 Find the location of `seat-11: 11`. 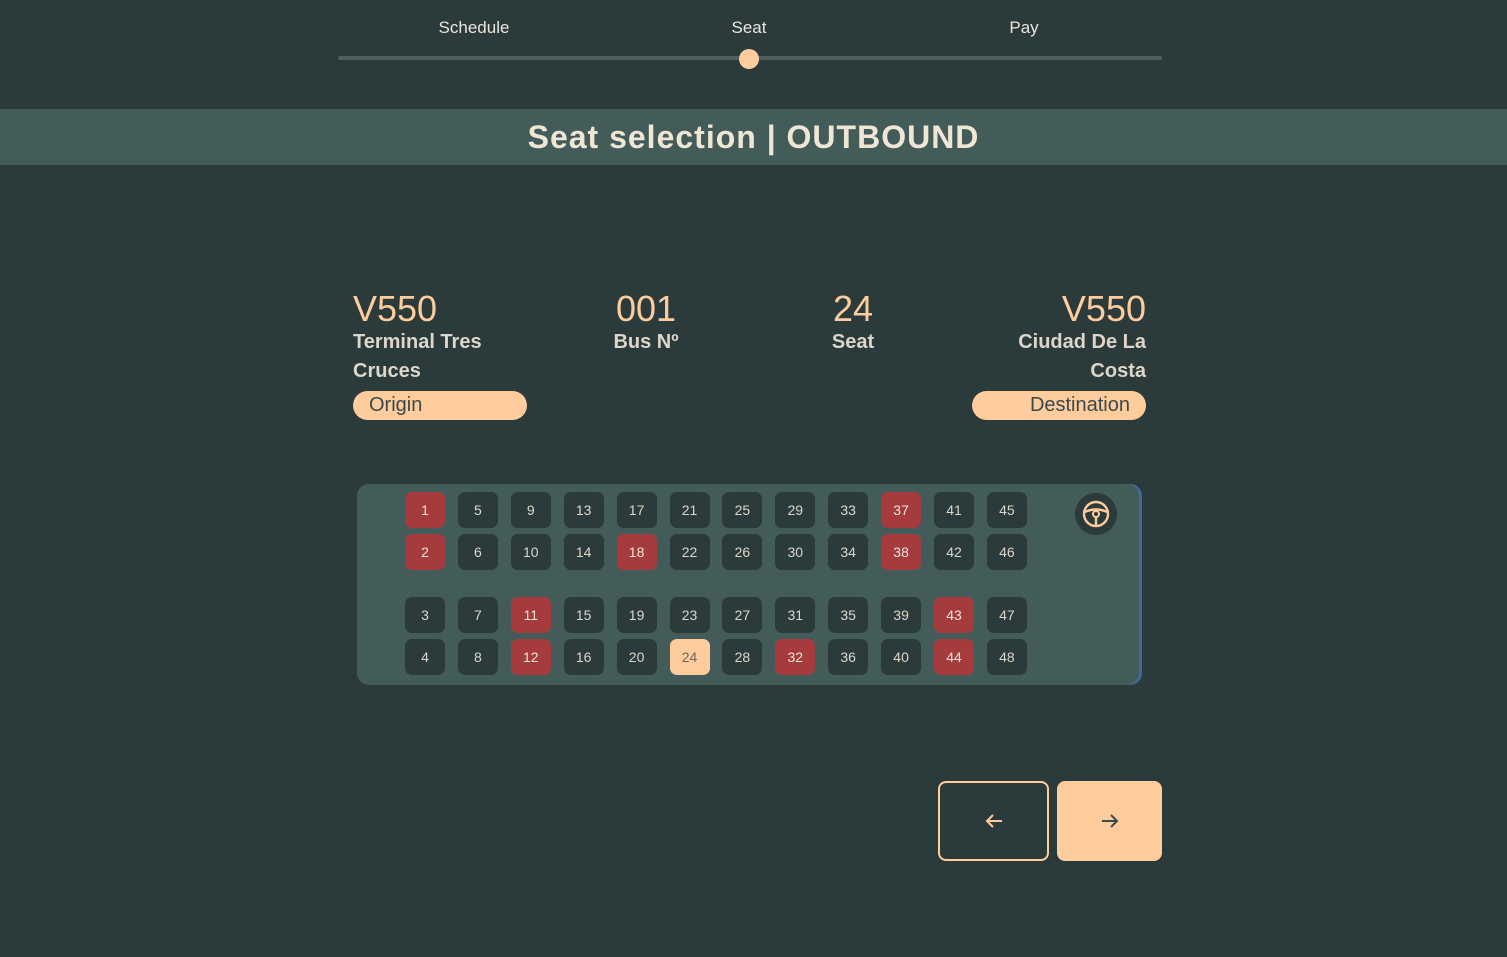

seat-11: 11 is located at coordinates (530, 615).